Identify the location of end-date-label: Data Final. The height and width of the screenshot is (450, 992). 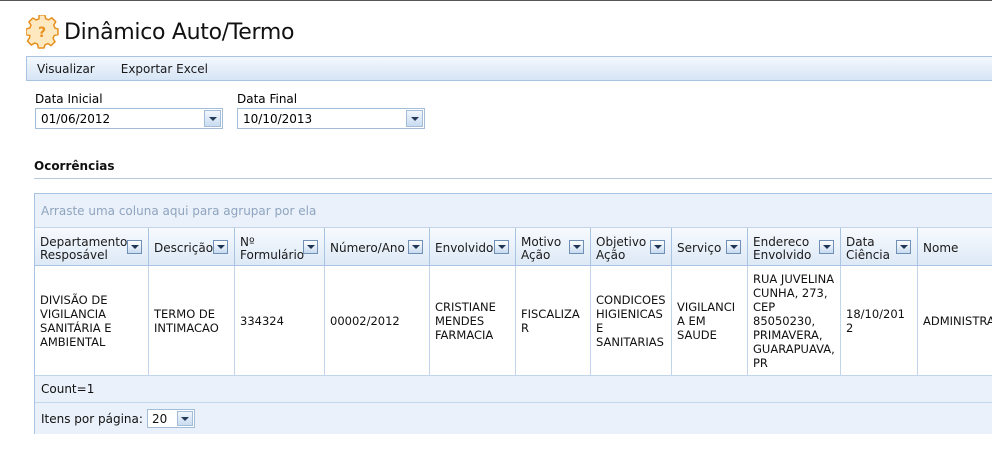
(267, 99).